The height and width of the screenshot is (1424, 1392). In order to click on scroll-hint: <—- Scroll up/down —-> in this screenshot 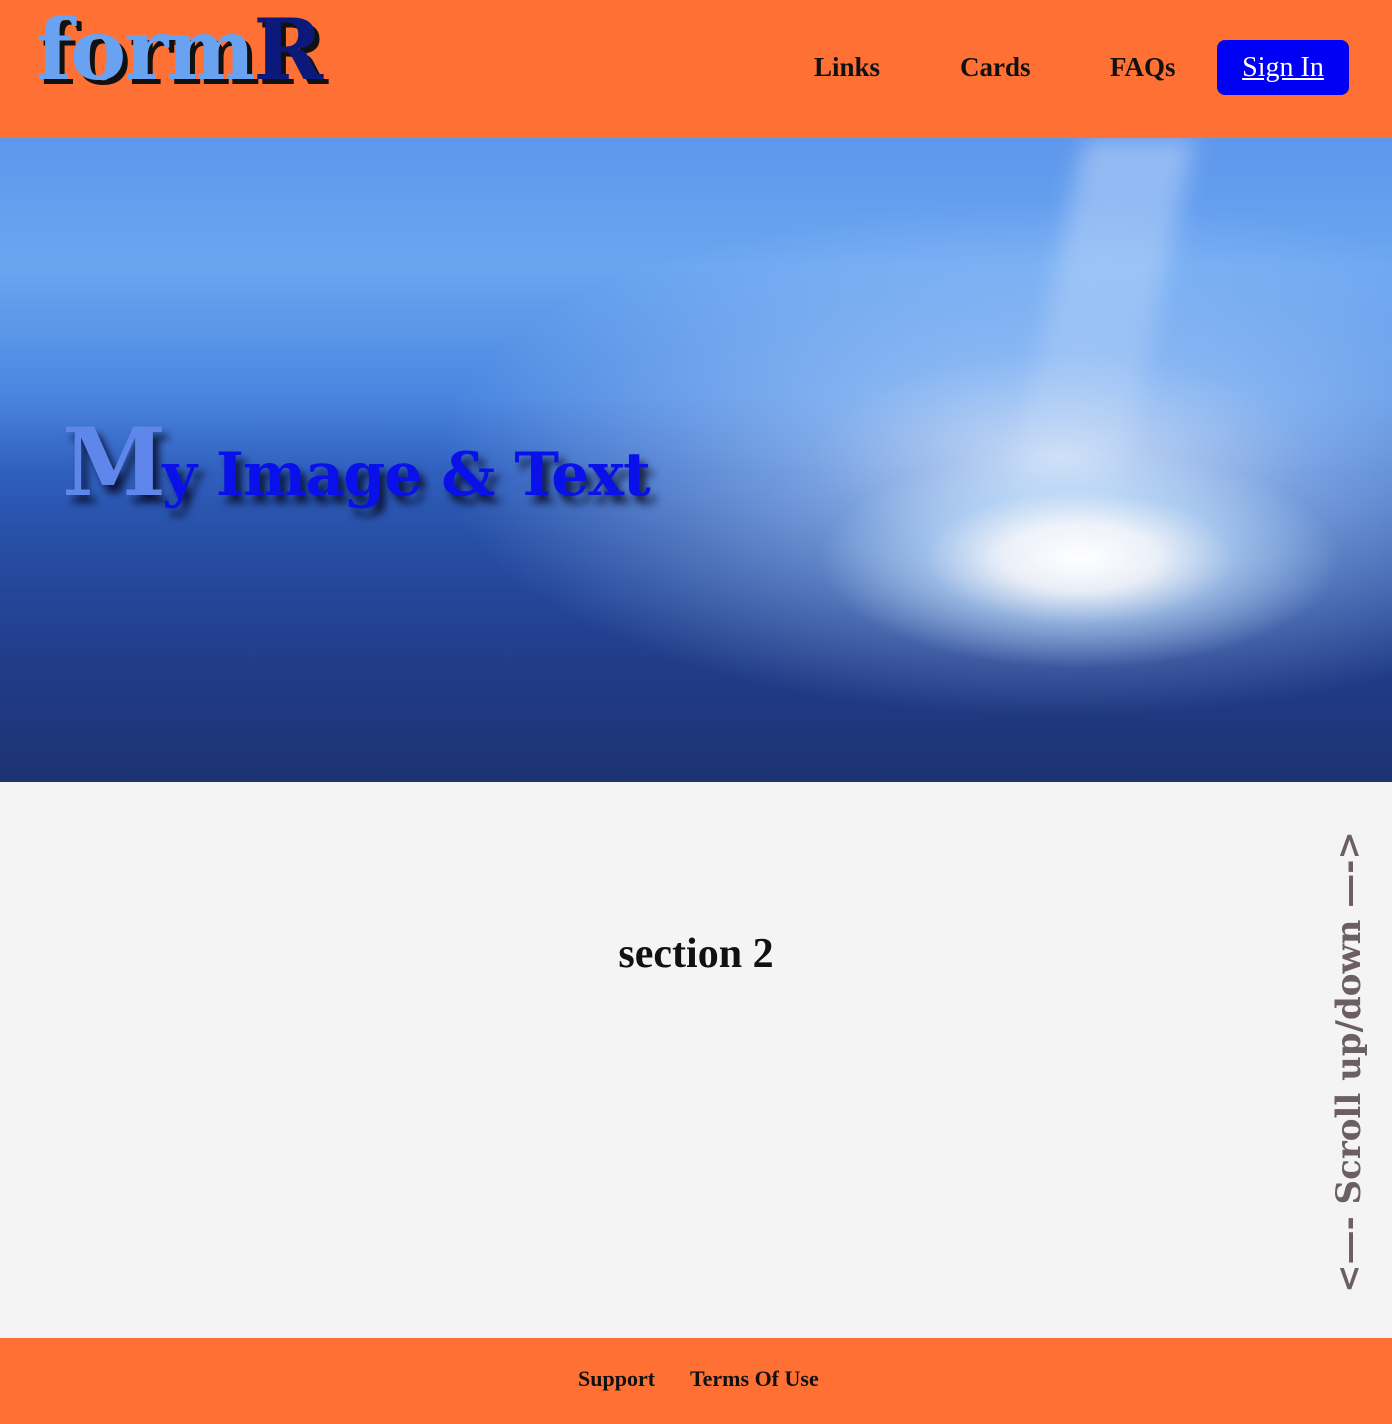, I will do `click(1349, 1062)`.